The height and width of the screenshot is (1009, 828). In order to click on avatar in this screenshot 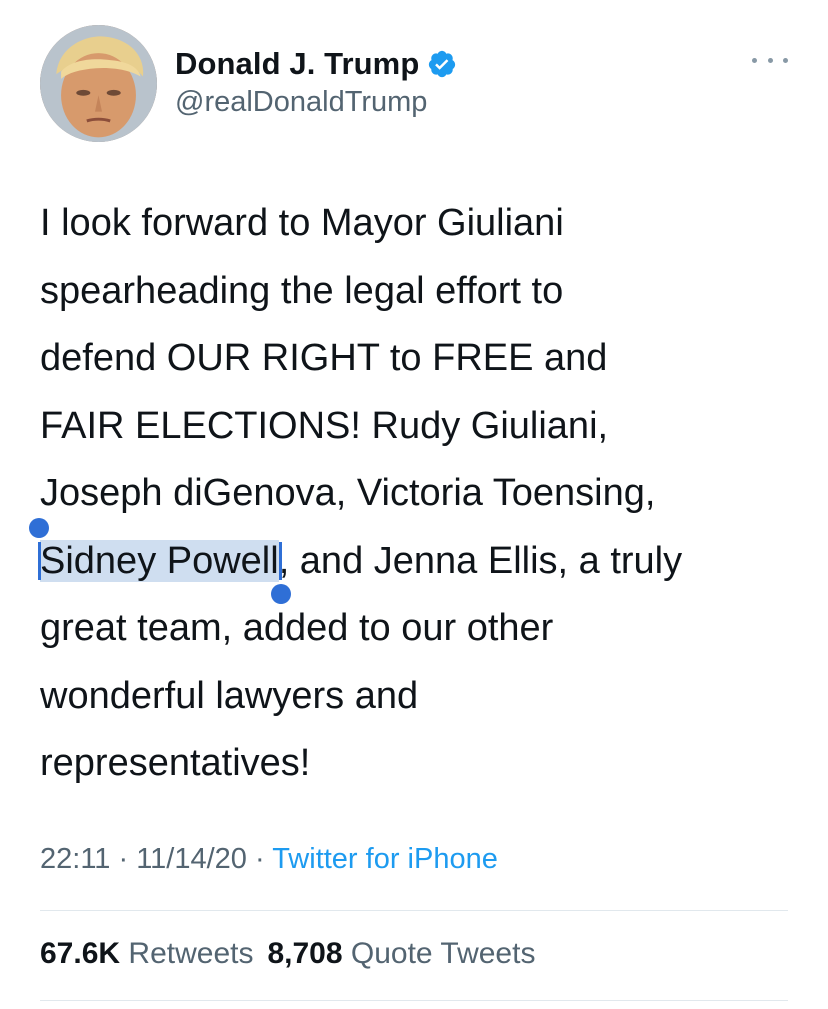, I will do `click(98, 83)`.